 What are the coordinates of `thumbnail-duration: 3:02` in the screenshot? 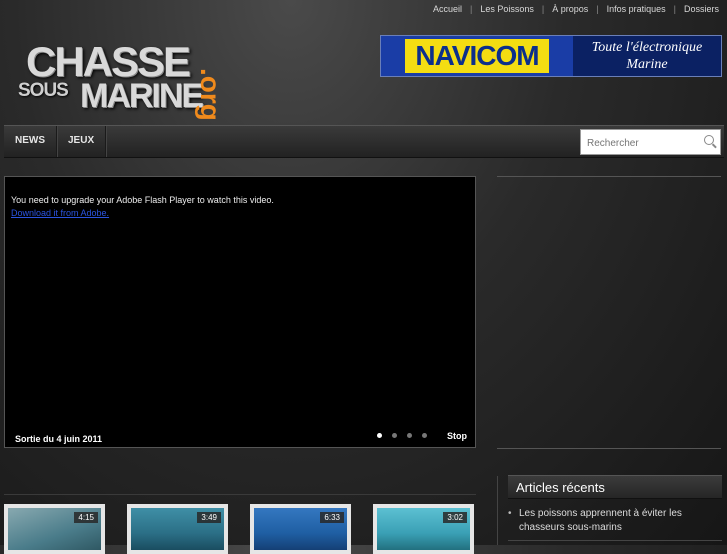 It's located at (455, 517).